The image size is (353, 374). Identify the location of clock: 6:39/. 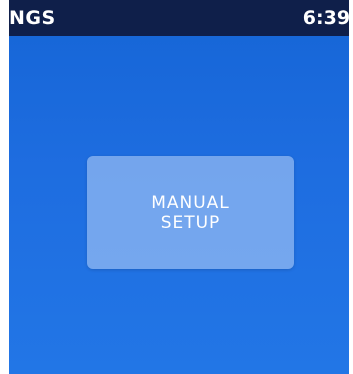
(325, 18).